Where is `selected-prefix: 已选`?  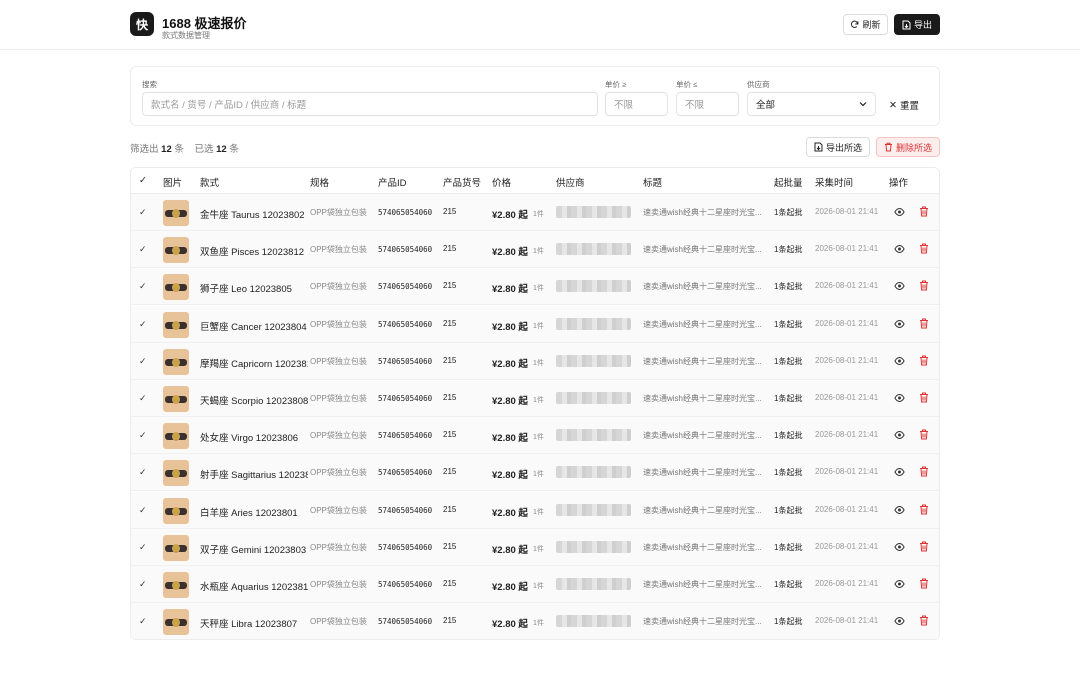
selected-prefix: 已选 is located at coordinates (204, 149).